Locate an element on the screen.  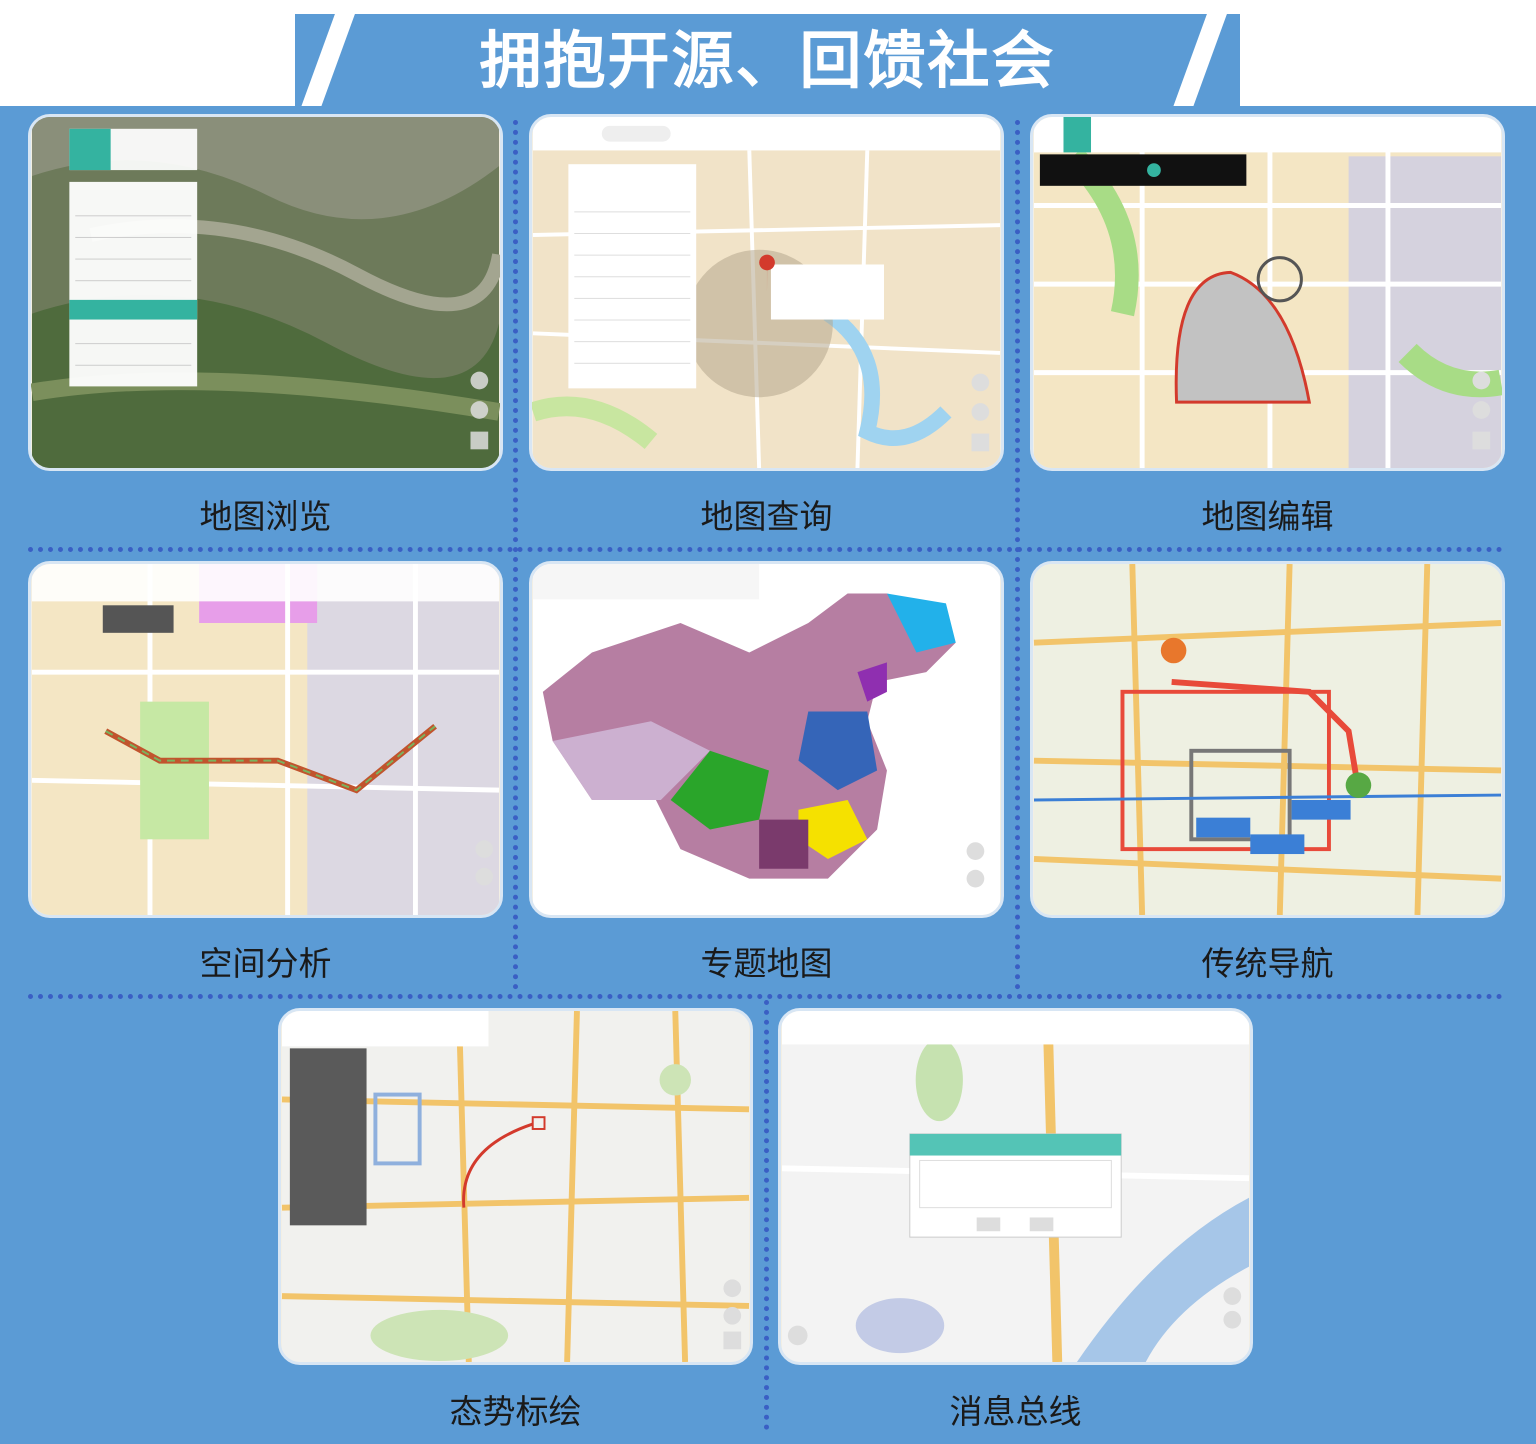
feature-card-navigation is located at coordinates (1267, 739).